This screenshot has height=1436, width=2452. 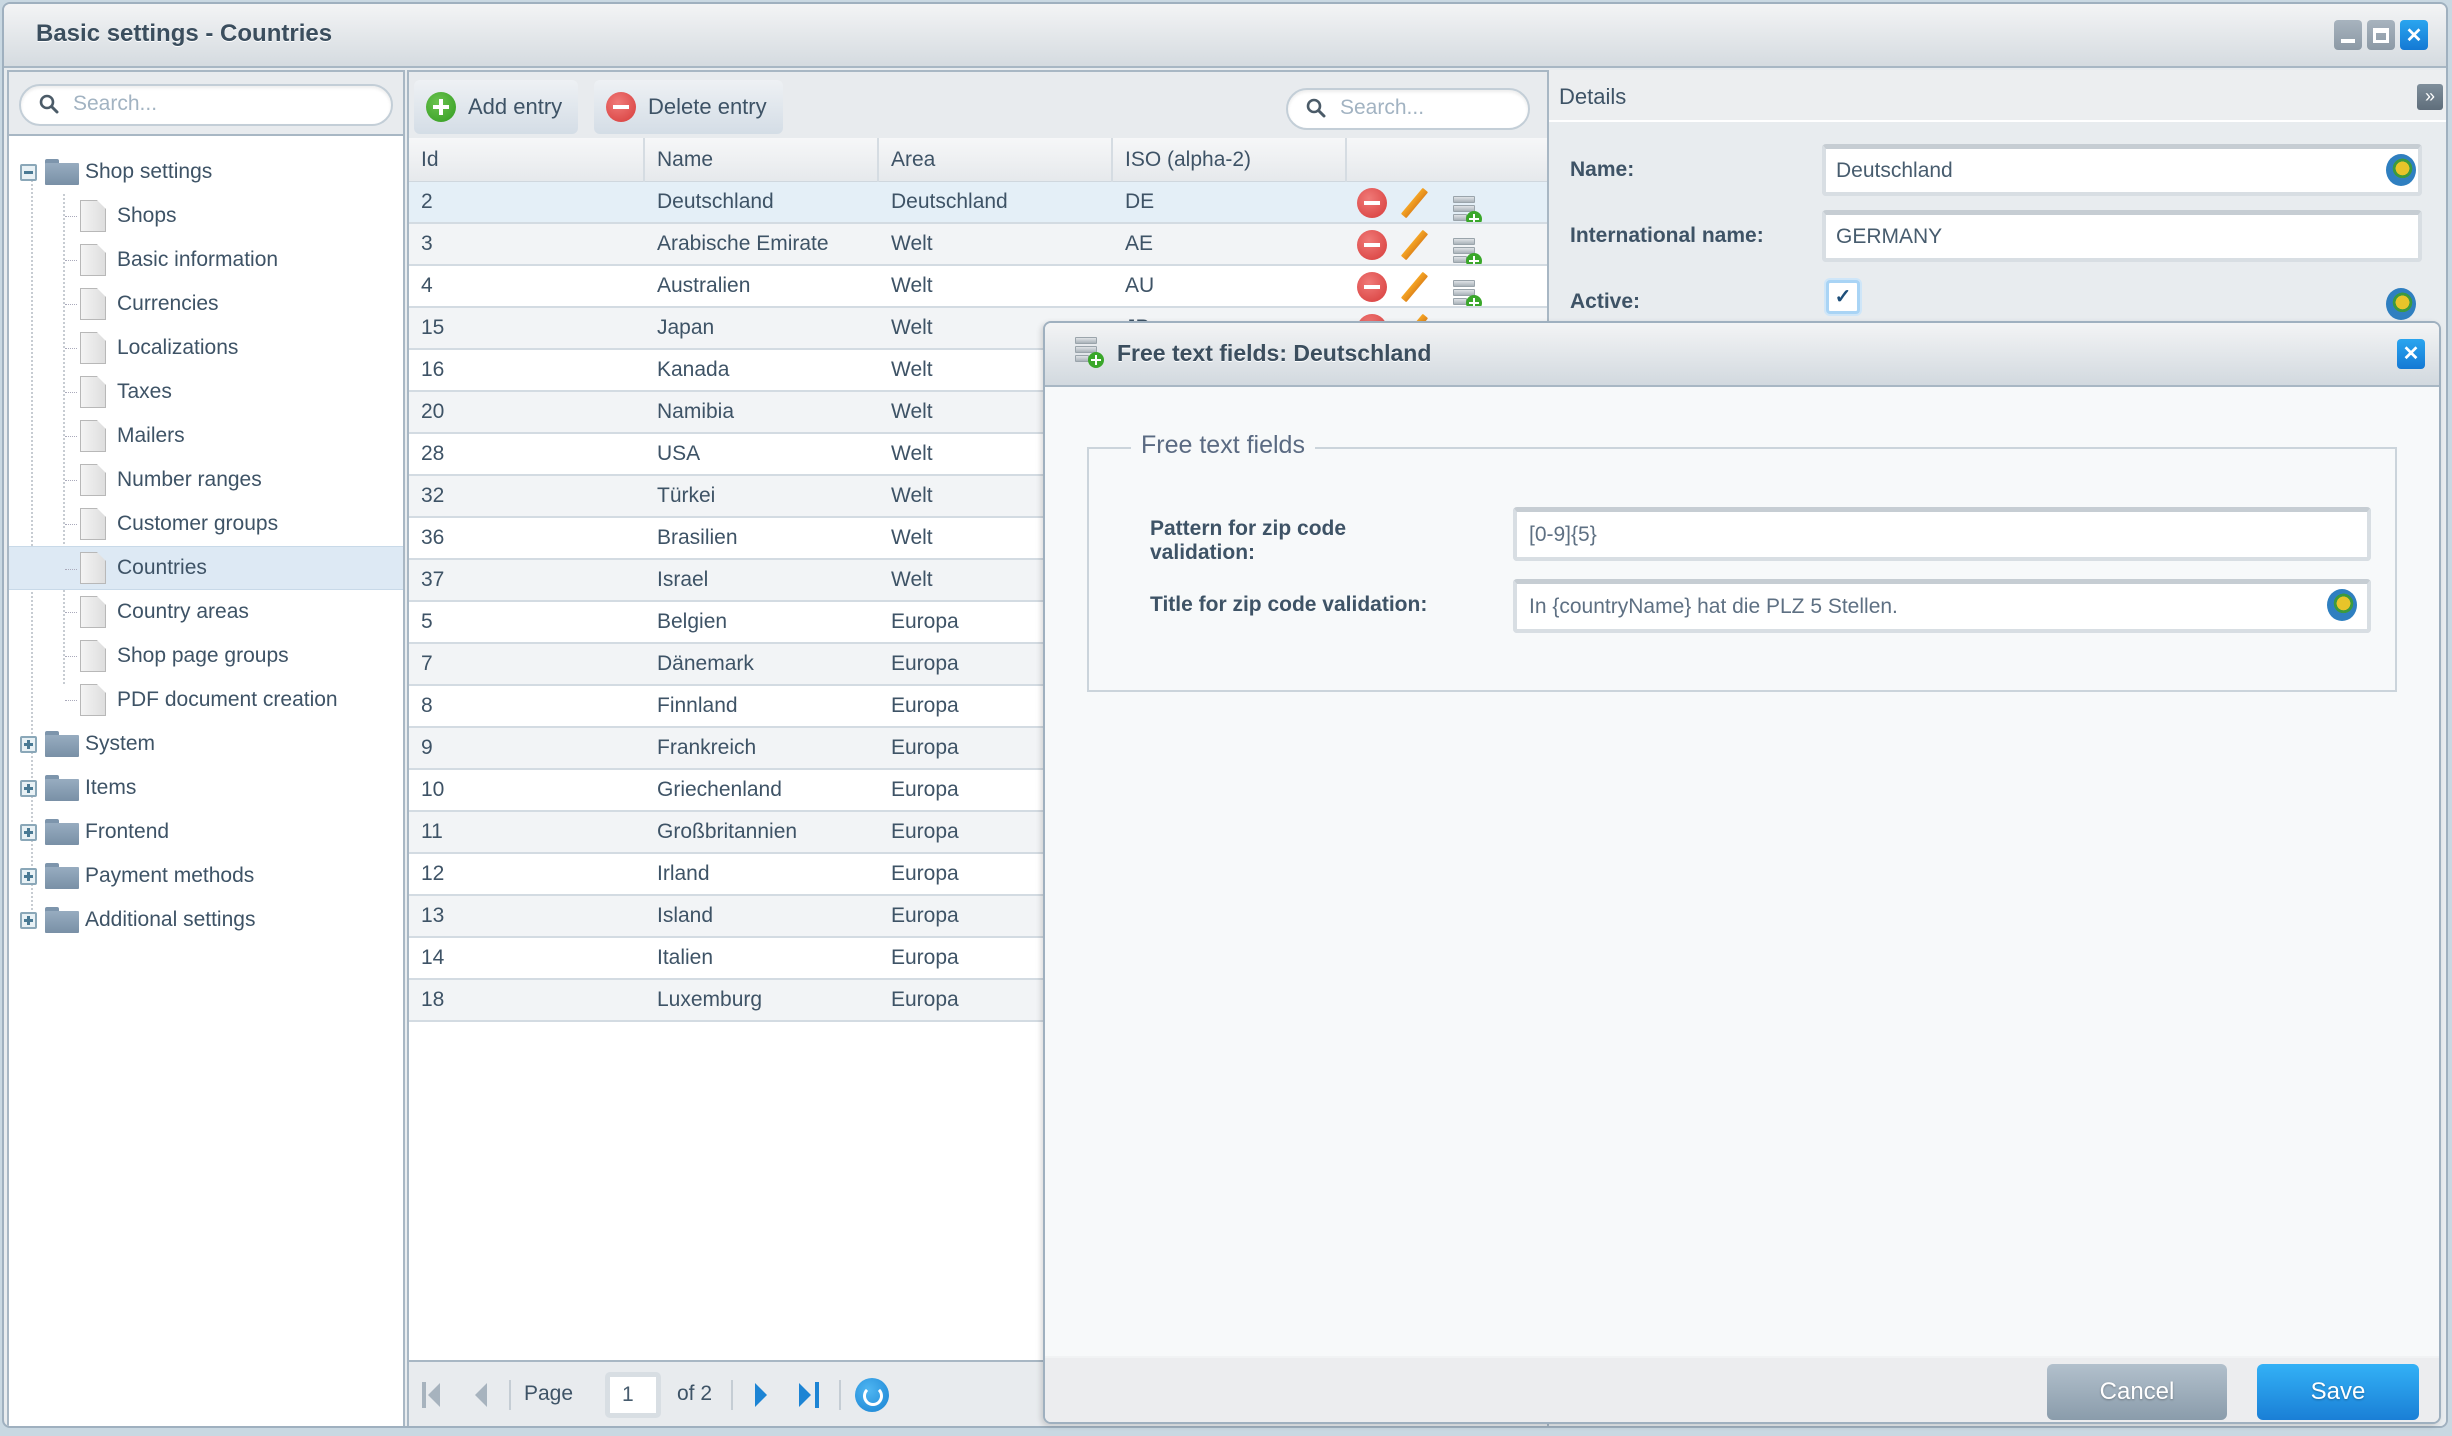 What do you see at coordinates (206, 832) in the screenshot?
I see `tree-folder-frontend: Frontend` at bounding box center [206, 832].